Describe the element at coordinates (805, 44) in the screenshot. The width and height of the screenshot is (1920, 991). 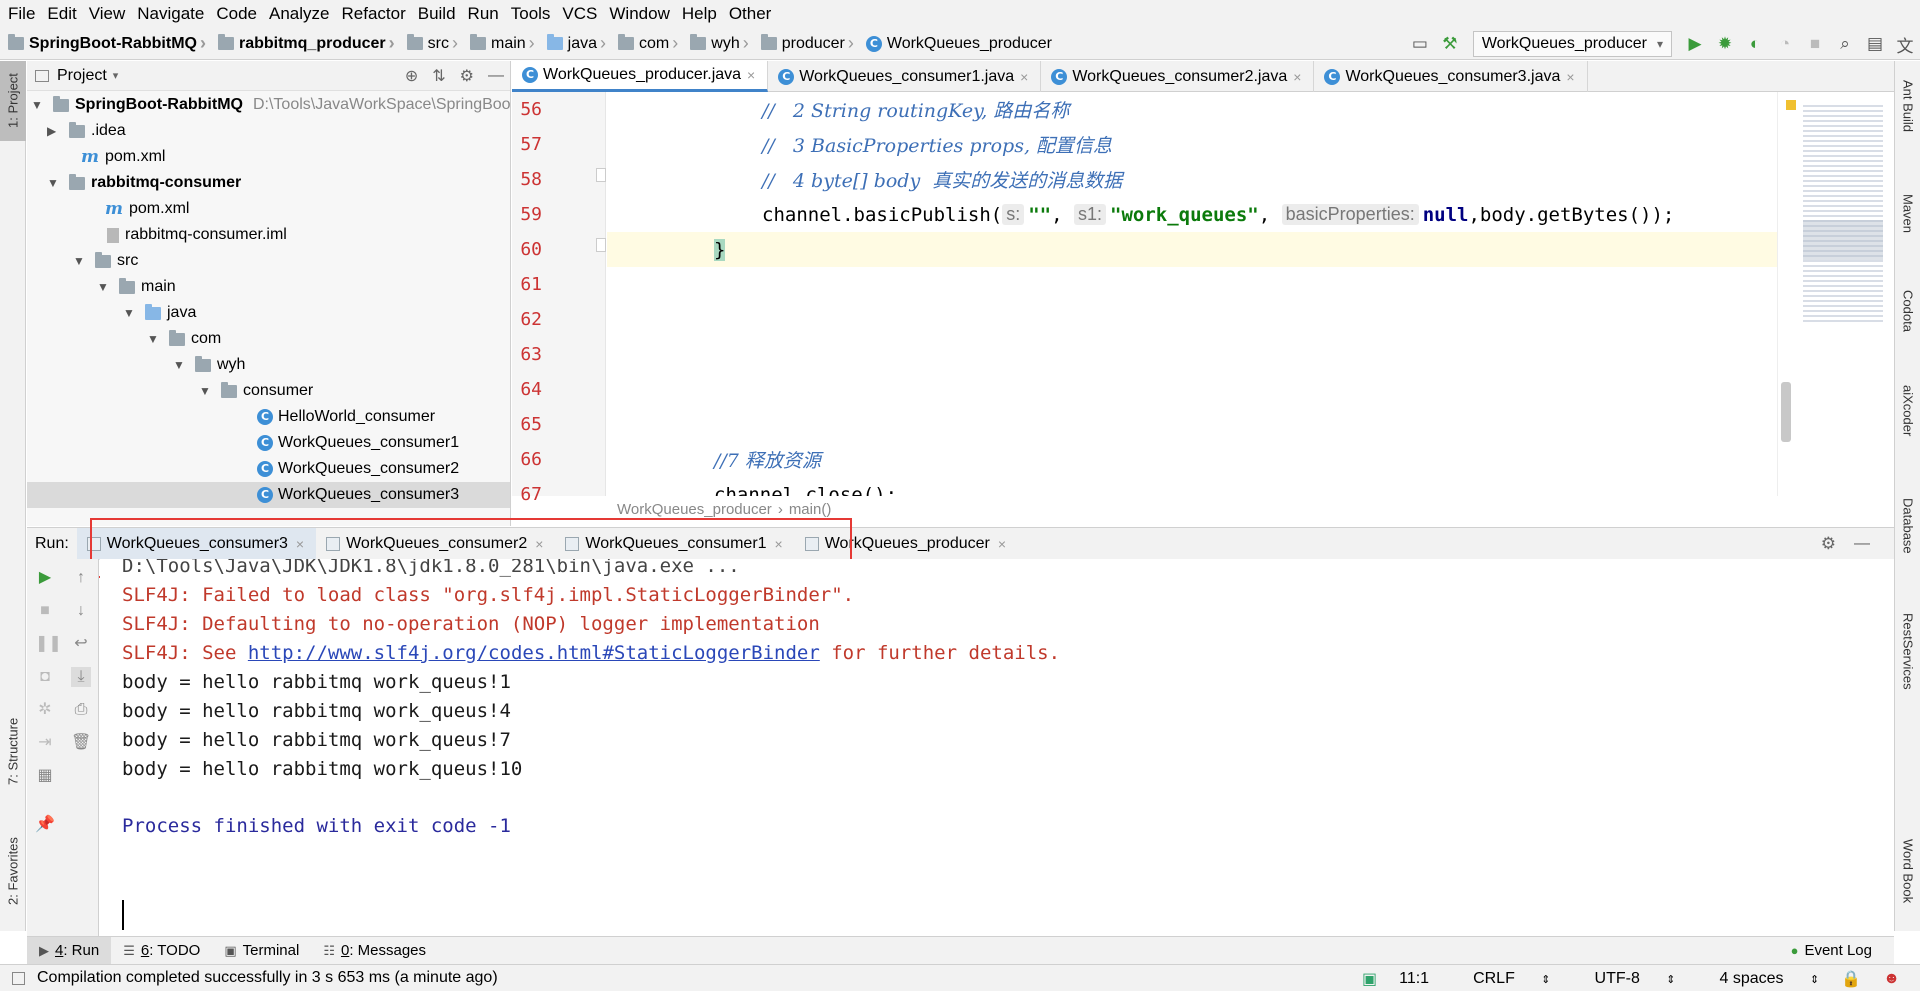
I see `crumb-producer: producer ›` at that location.